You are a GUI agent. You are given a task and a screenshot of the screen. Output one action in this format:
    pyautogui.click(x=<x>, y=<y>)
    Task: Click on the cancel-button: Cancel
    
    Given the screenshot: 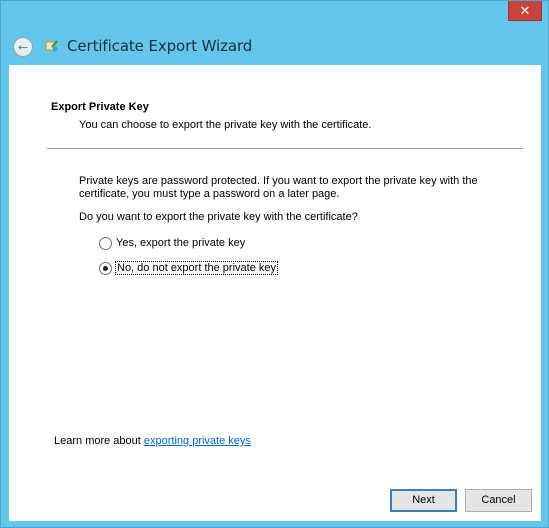 What is the action you would take?
    pyautogui.click(x=498, y=500)
    